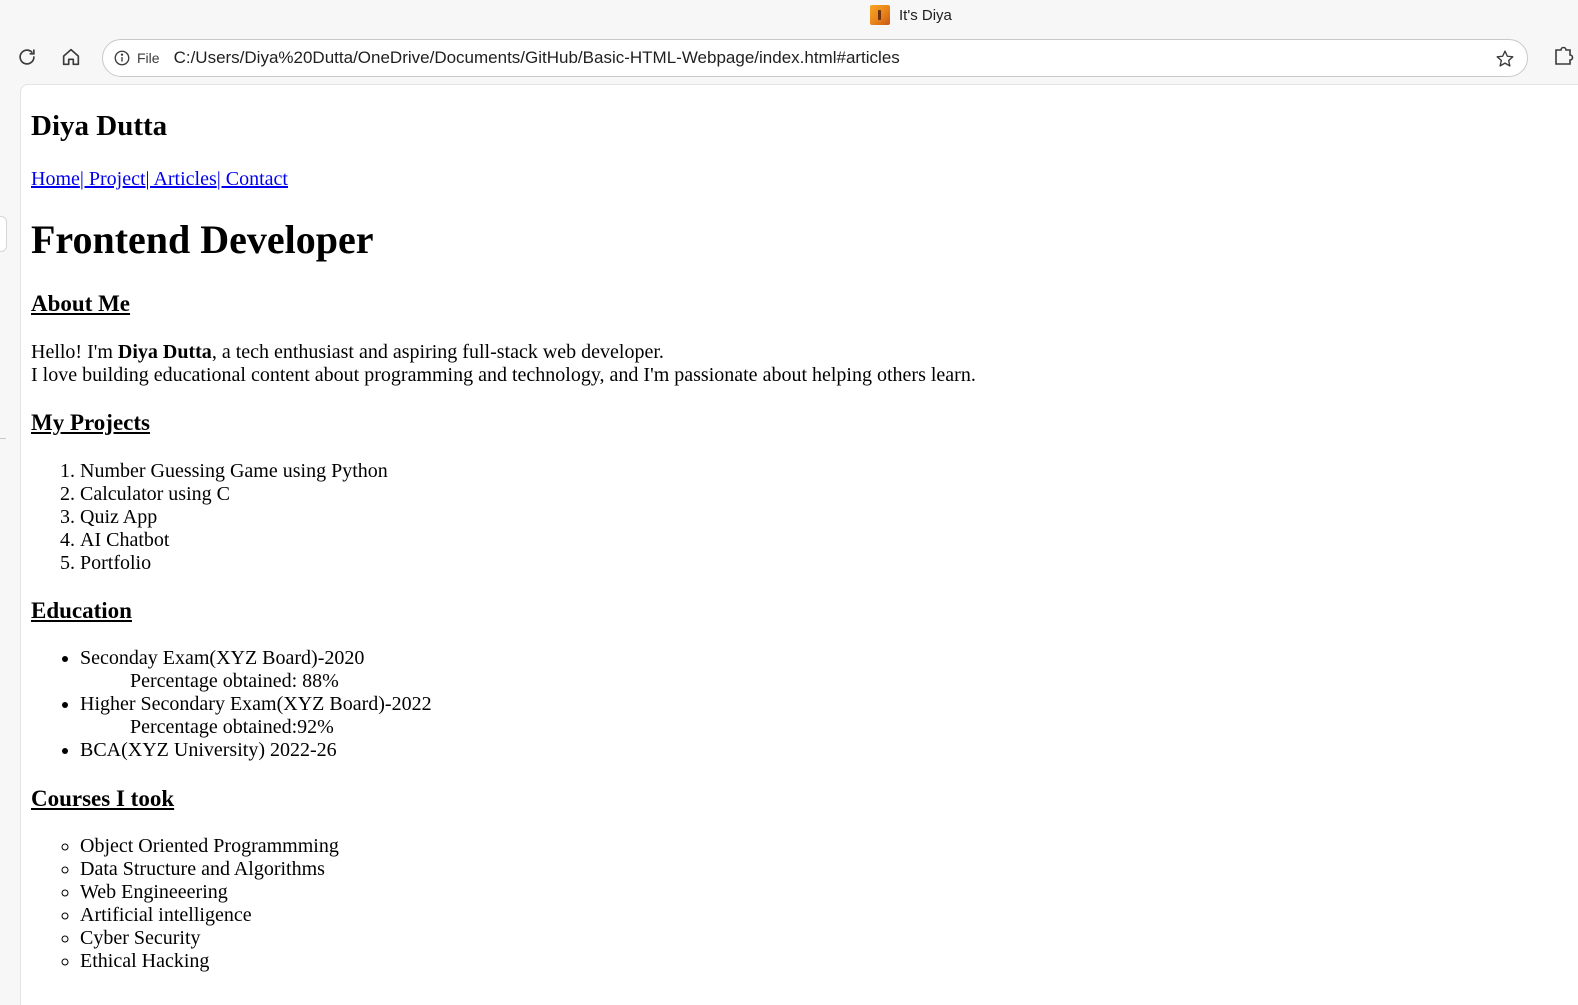 The width and height of the screenshot is (1578, 1005). What do you see at coordinates (209, 915) in the screenshot?
I see `list-item: Artificial intelligence` at bounding box center [209, 915].